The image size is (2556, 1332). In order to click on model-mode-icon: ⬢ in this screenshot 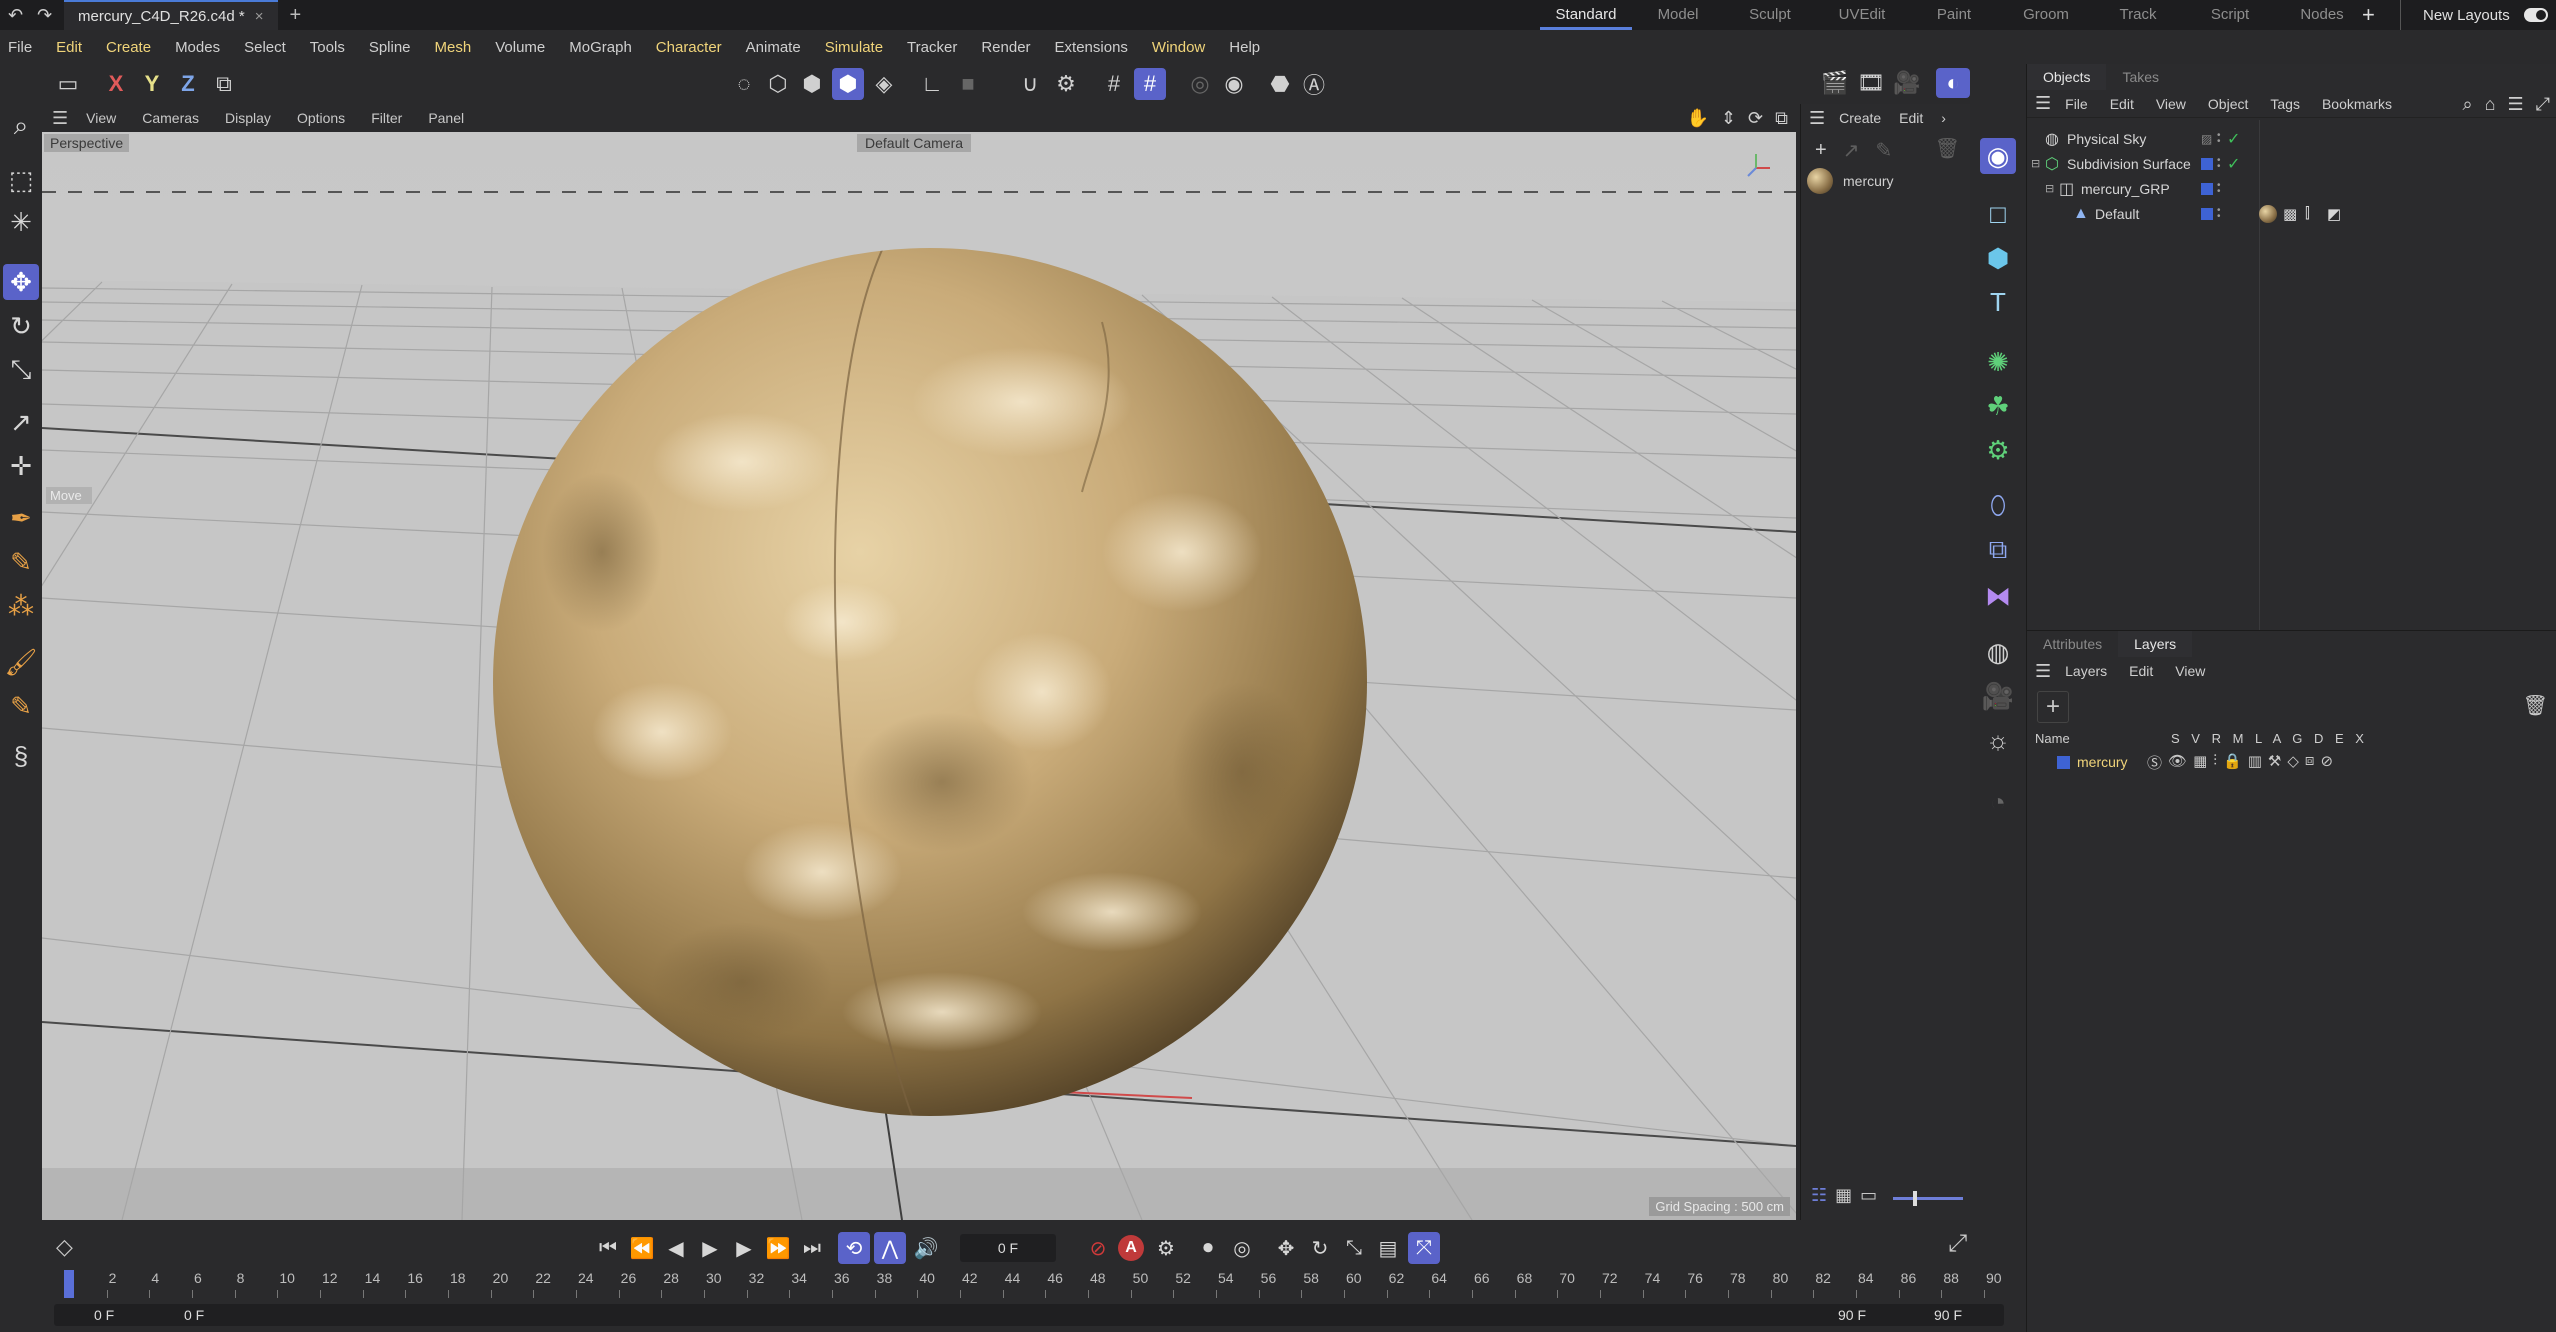, I will do `click(848, 84)`.